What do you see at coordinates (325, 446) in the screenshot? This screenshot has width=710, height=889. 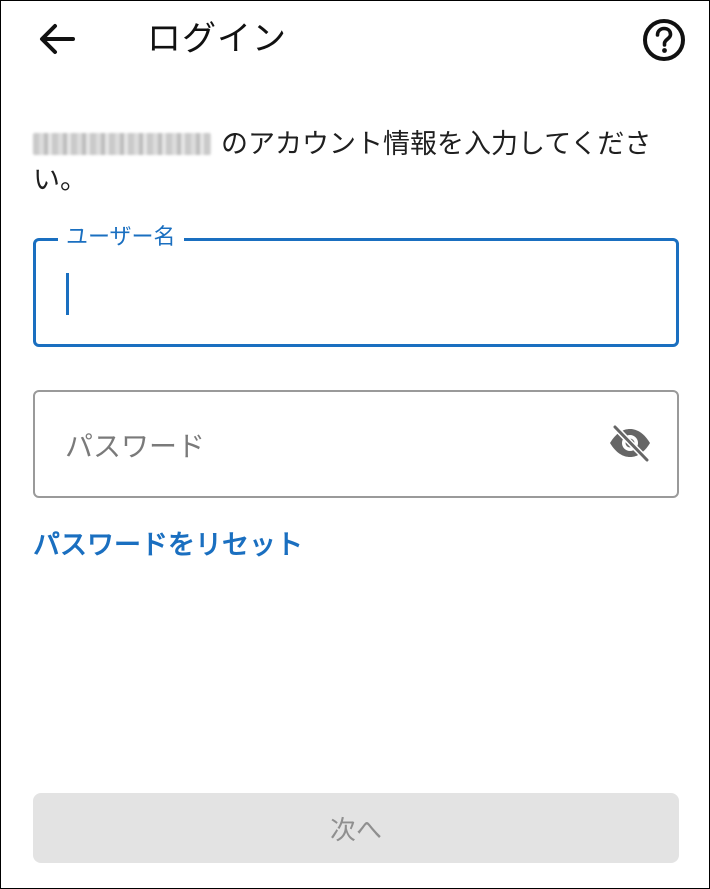 I see `password-input` at bounding box center [325, 446].